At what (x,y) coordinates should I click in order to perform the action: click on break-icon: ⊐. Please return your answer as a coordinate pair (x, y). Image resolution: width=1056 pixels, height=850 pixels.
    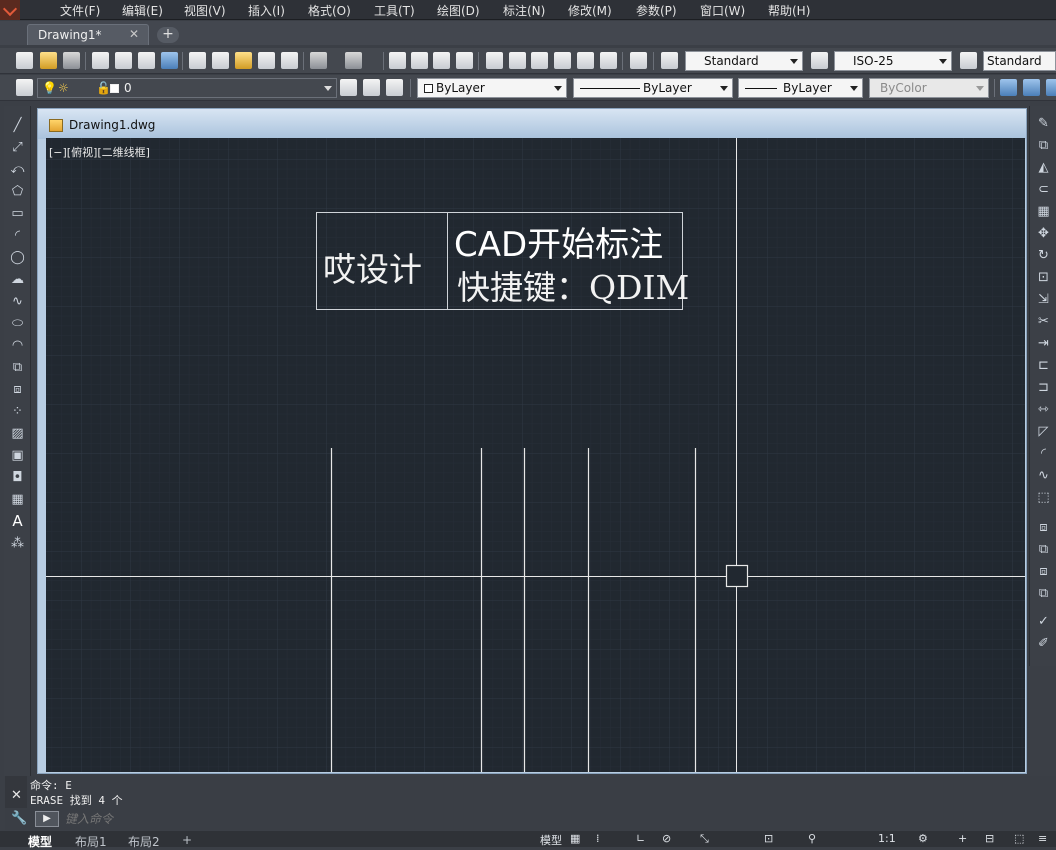
    Looking at the image, I should click on (1043, 387).